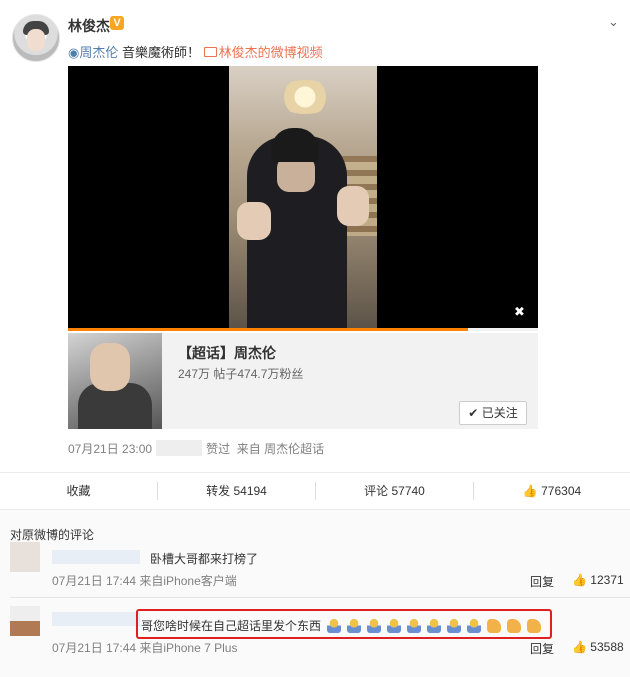  I want to click on comment-time: 07月21日 17:44 来自iPhone客户端, so click(144, 581).